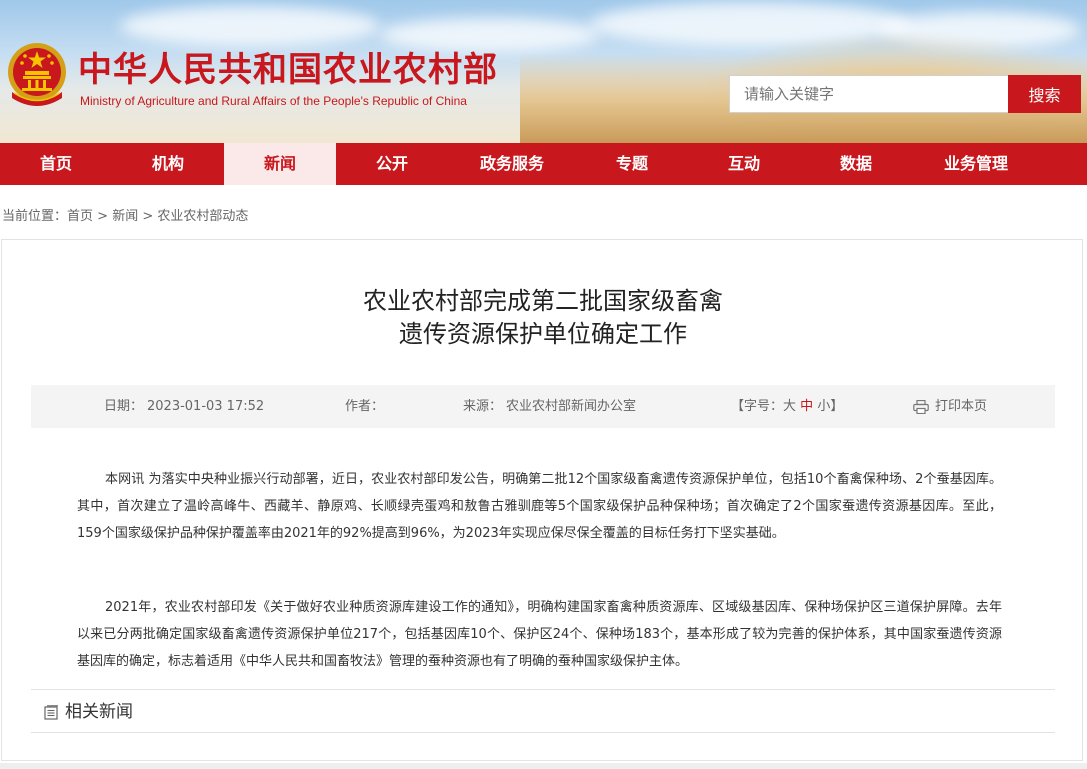 The image size is (1087, 769). What do you see at coordinates (35, 216) in the screenshot?
I see `breadcrumb-prefix: 当前位置：` at bounding box center [35, 216].